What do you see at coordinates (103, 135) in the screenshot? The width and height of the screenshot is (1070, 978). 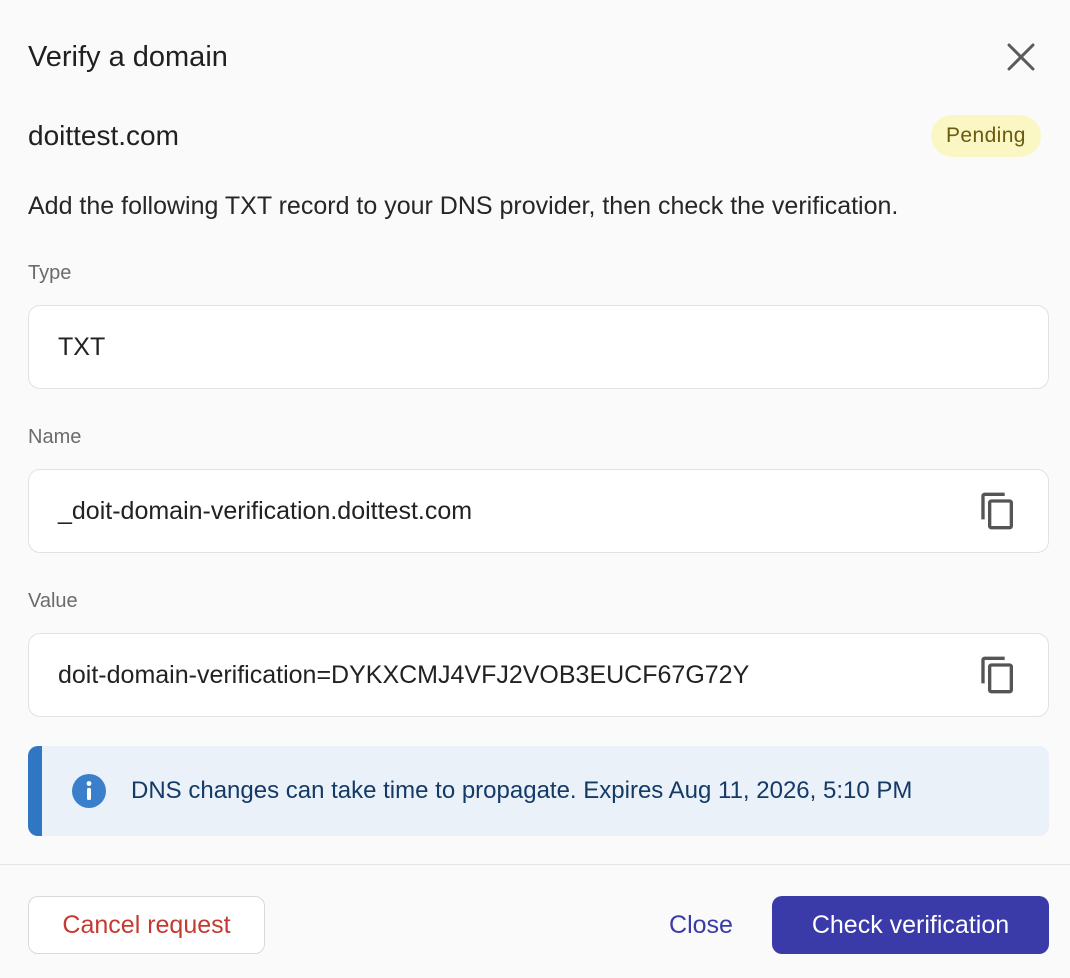 I see `domain-name: doittest.com` at bounding box center [103, 135].